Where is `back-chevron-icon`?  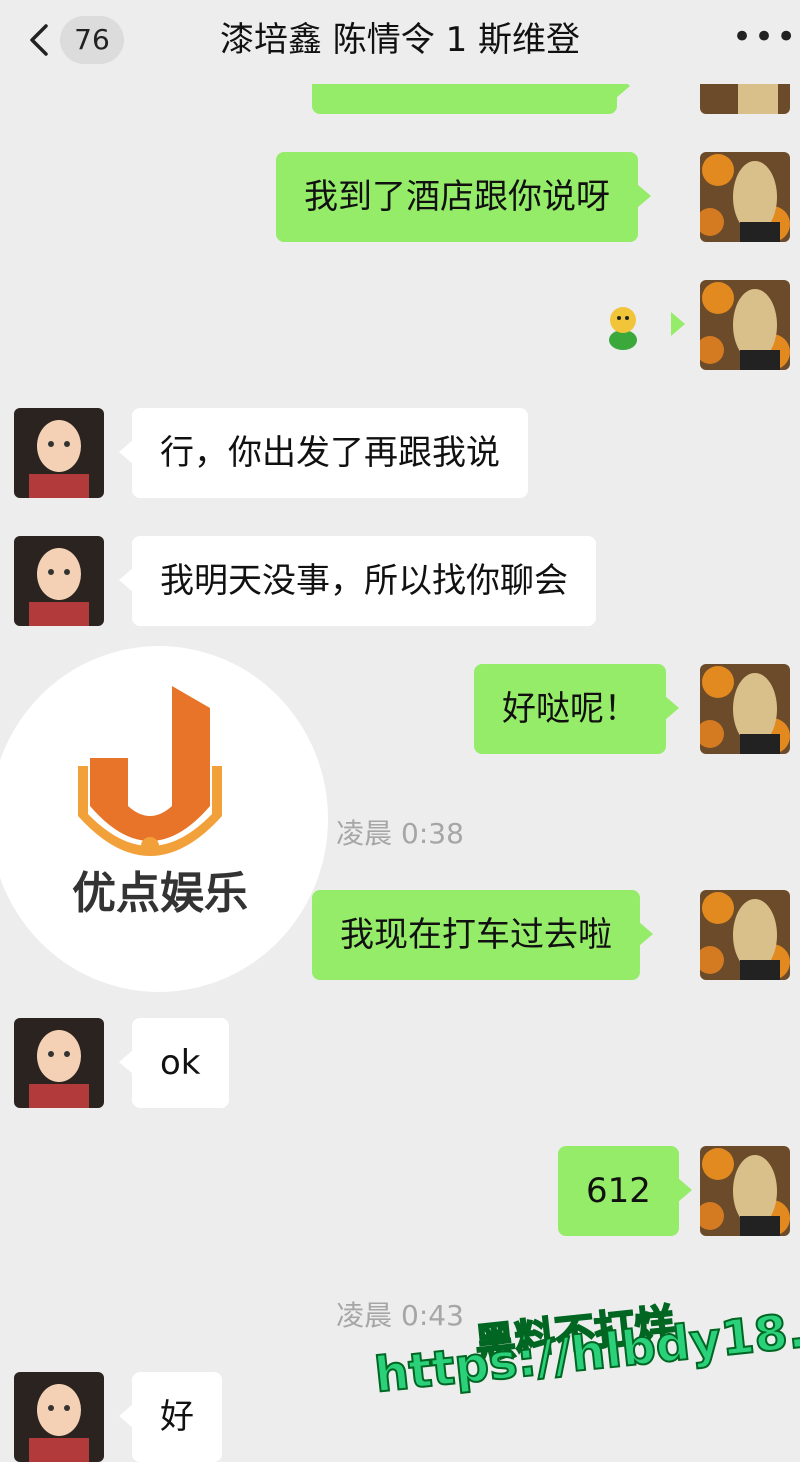 back-chevron-icon is located at coordinates (40, 40).